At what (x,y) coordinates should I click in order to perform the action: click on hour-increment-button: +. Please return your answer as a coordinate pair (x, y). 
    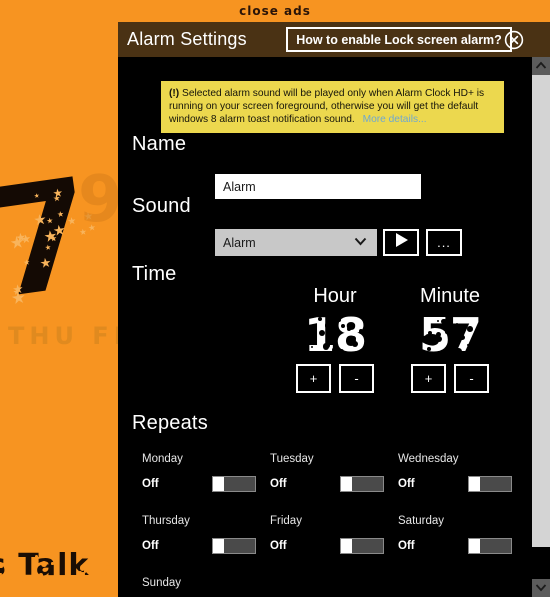
    Looking at the image, I should click on (313, 378).